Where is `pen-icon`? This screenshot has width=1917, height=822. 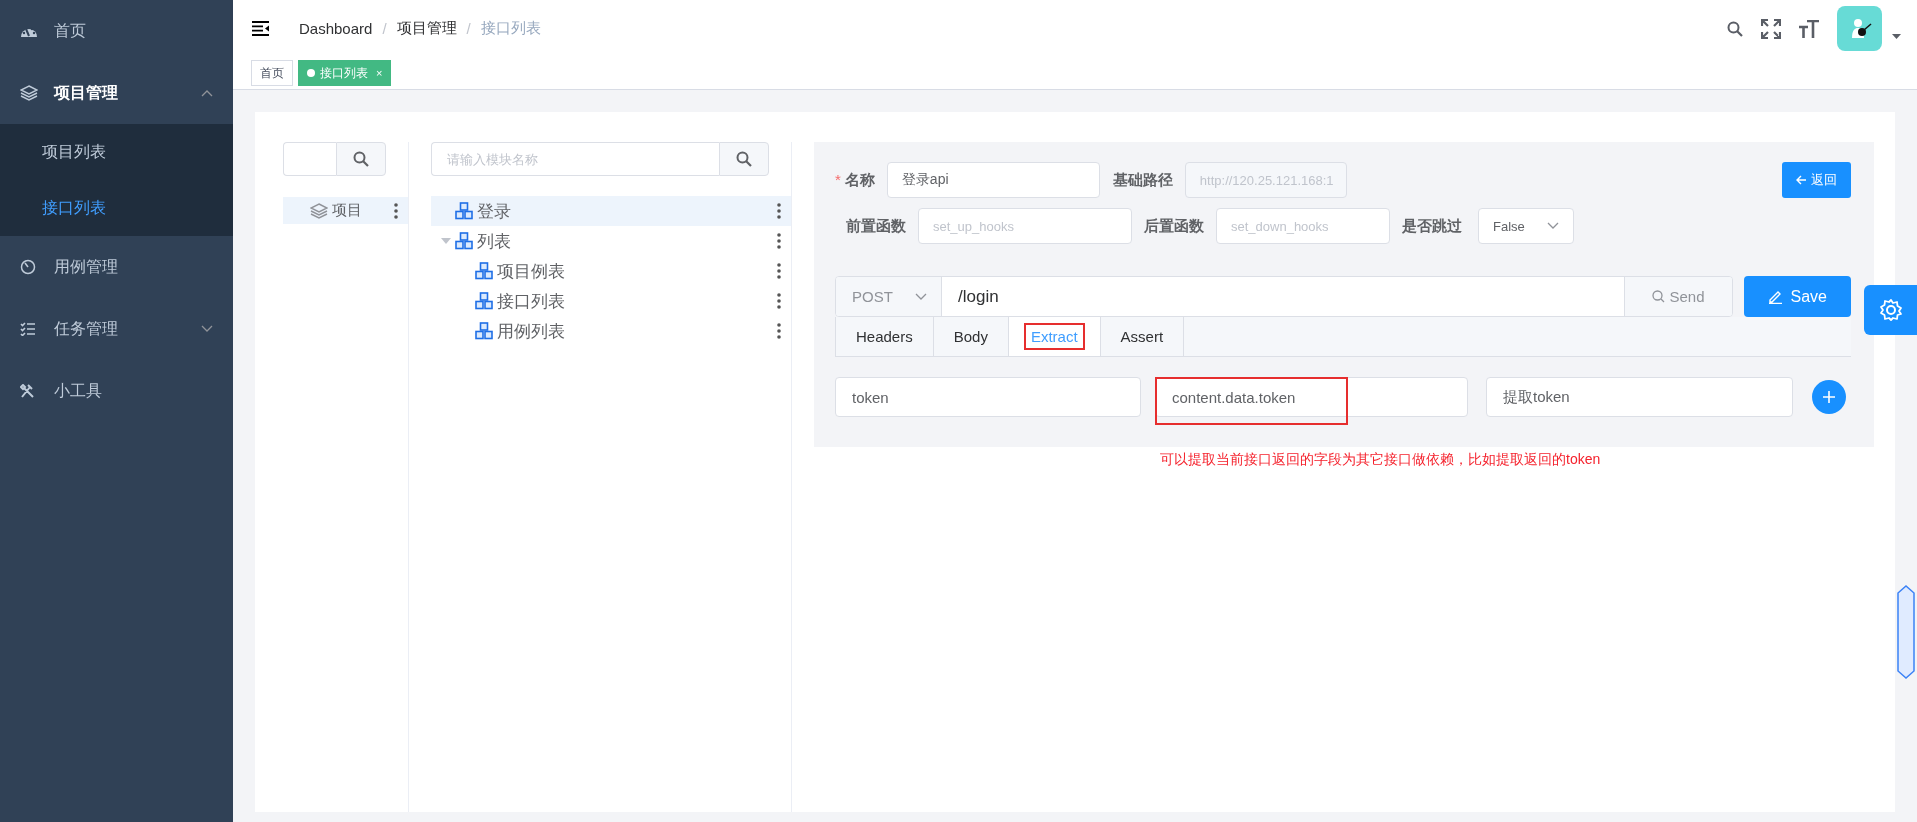 pen-icon is located at coordinates (1775, 296).